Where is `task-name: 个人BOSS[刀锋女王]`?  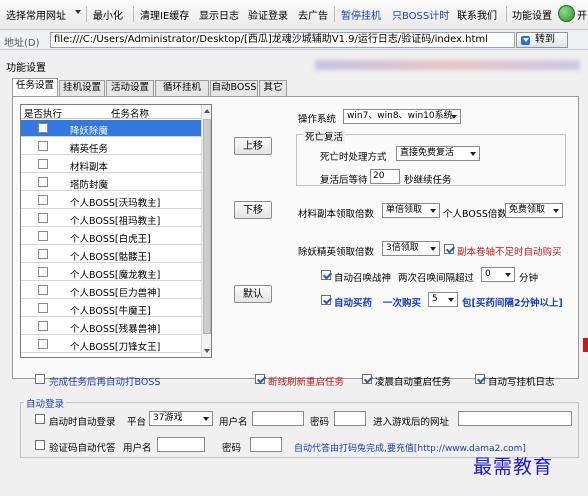 task-name: 个人BOSS[刀锋女王] is located at coordinates (115, 347).